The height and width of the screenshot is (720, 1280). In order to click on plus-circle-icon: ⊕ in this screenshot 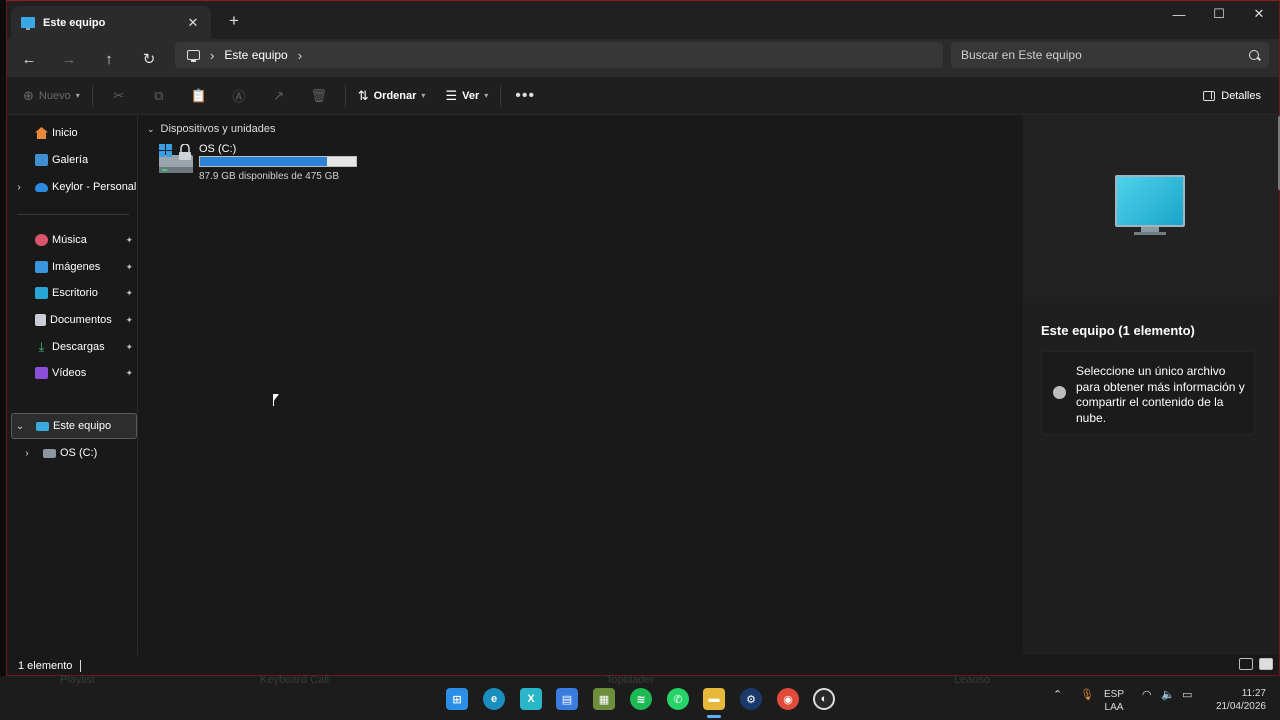, I will do `click(28, 95)`.